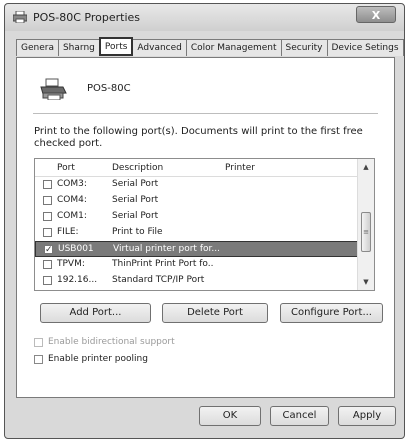  Describe the element at coordinates (66, 168) in the screenshot. I see `column-header-port: Port` at that location.